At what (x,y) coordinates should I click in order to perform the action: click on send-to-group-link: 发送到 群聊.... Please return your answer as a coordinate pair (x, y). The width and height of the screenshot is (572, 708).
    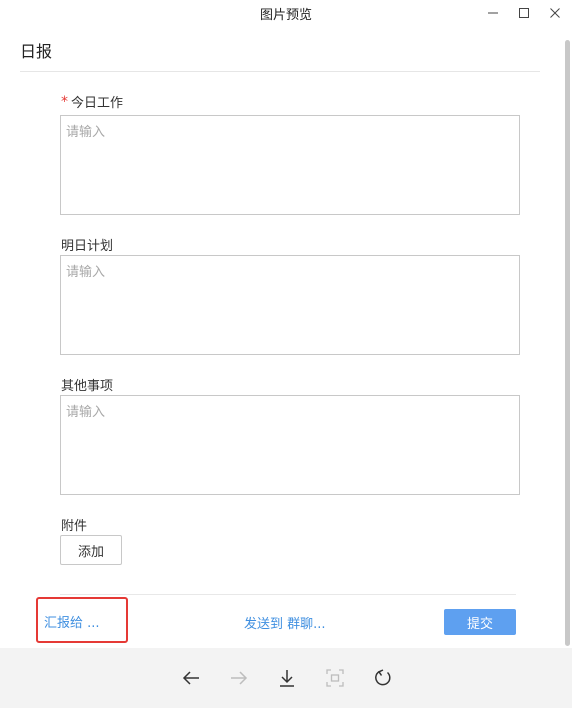
    Looking at the image, I should click on (285, 622).